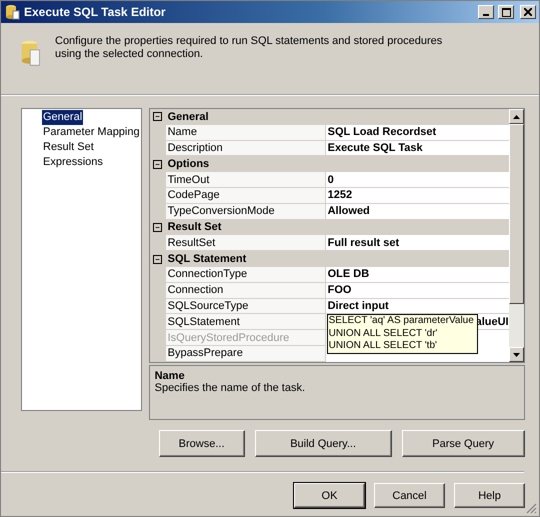  I want to click on maximize-button, so click(506, 12).